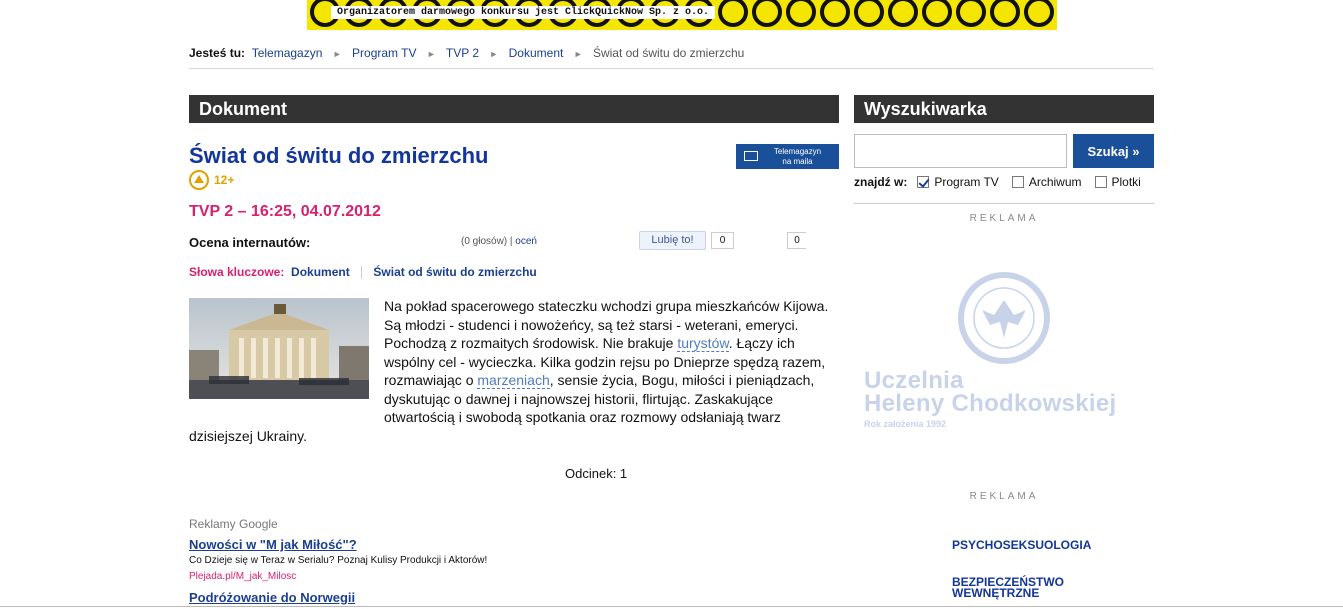 The height and width of the screenshot is (609, 1343). Describe the element at coordinates (596, 473) in the screenshot. I see `episode-number: Odcinek: 1` at that location.